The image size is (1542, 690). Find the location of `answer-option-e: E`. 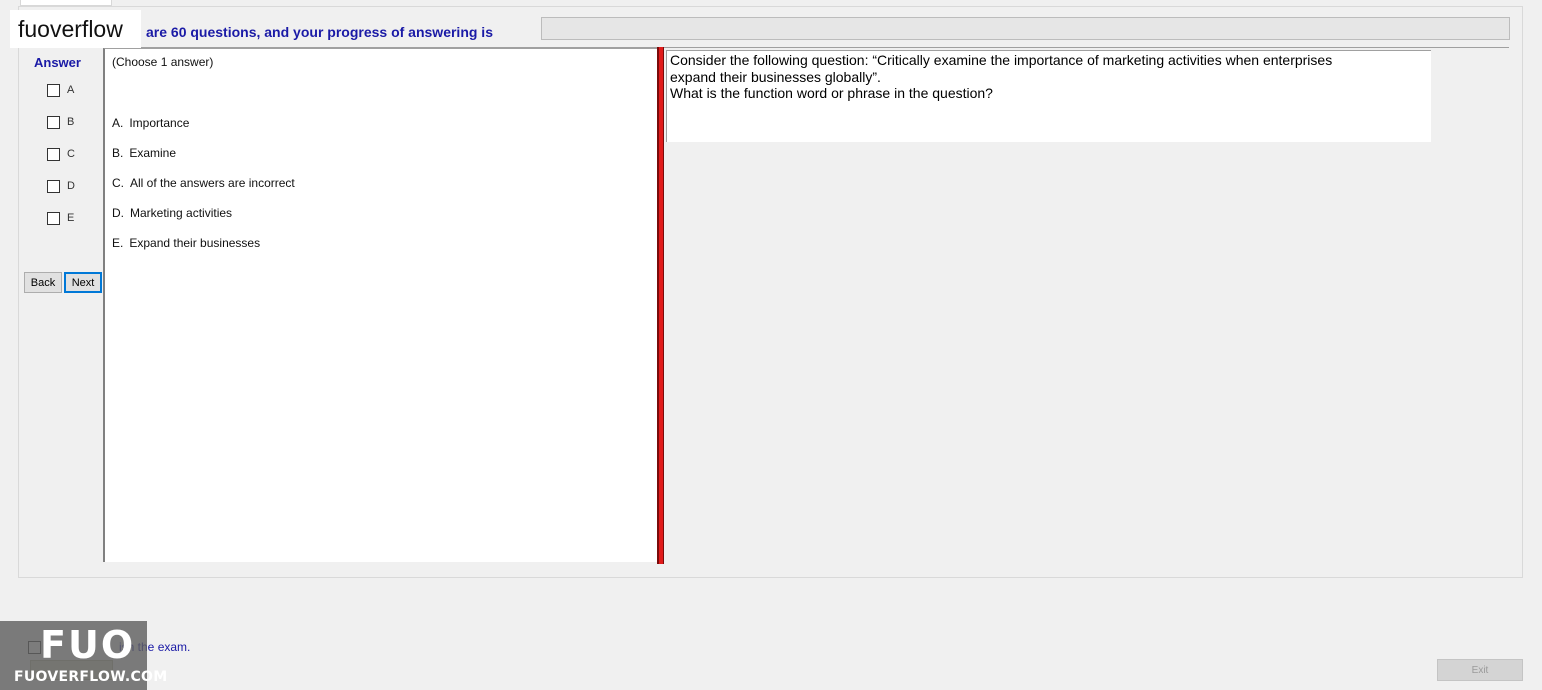

answer-option-e: E is located at coordinates (60, 218).